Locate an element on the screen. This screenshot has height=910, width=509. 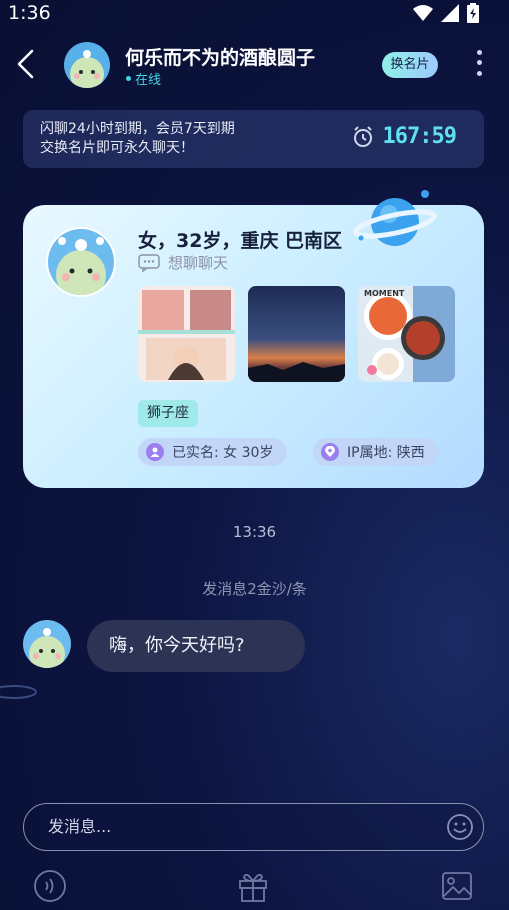
person-icon is located at coordinates (155, 452).